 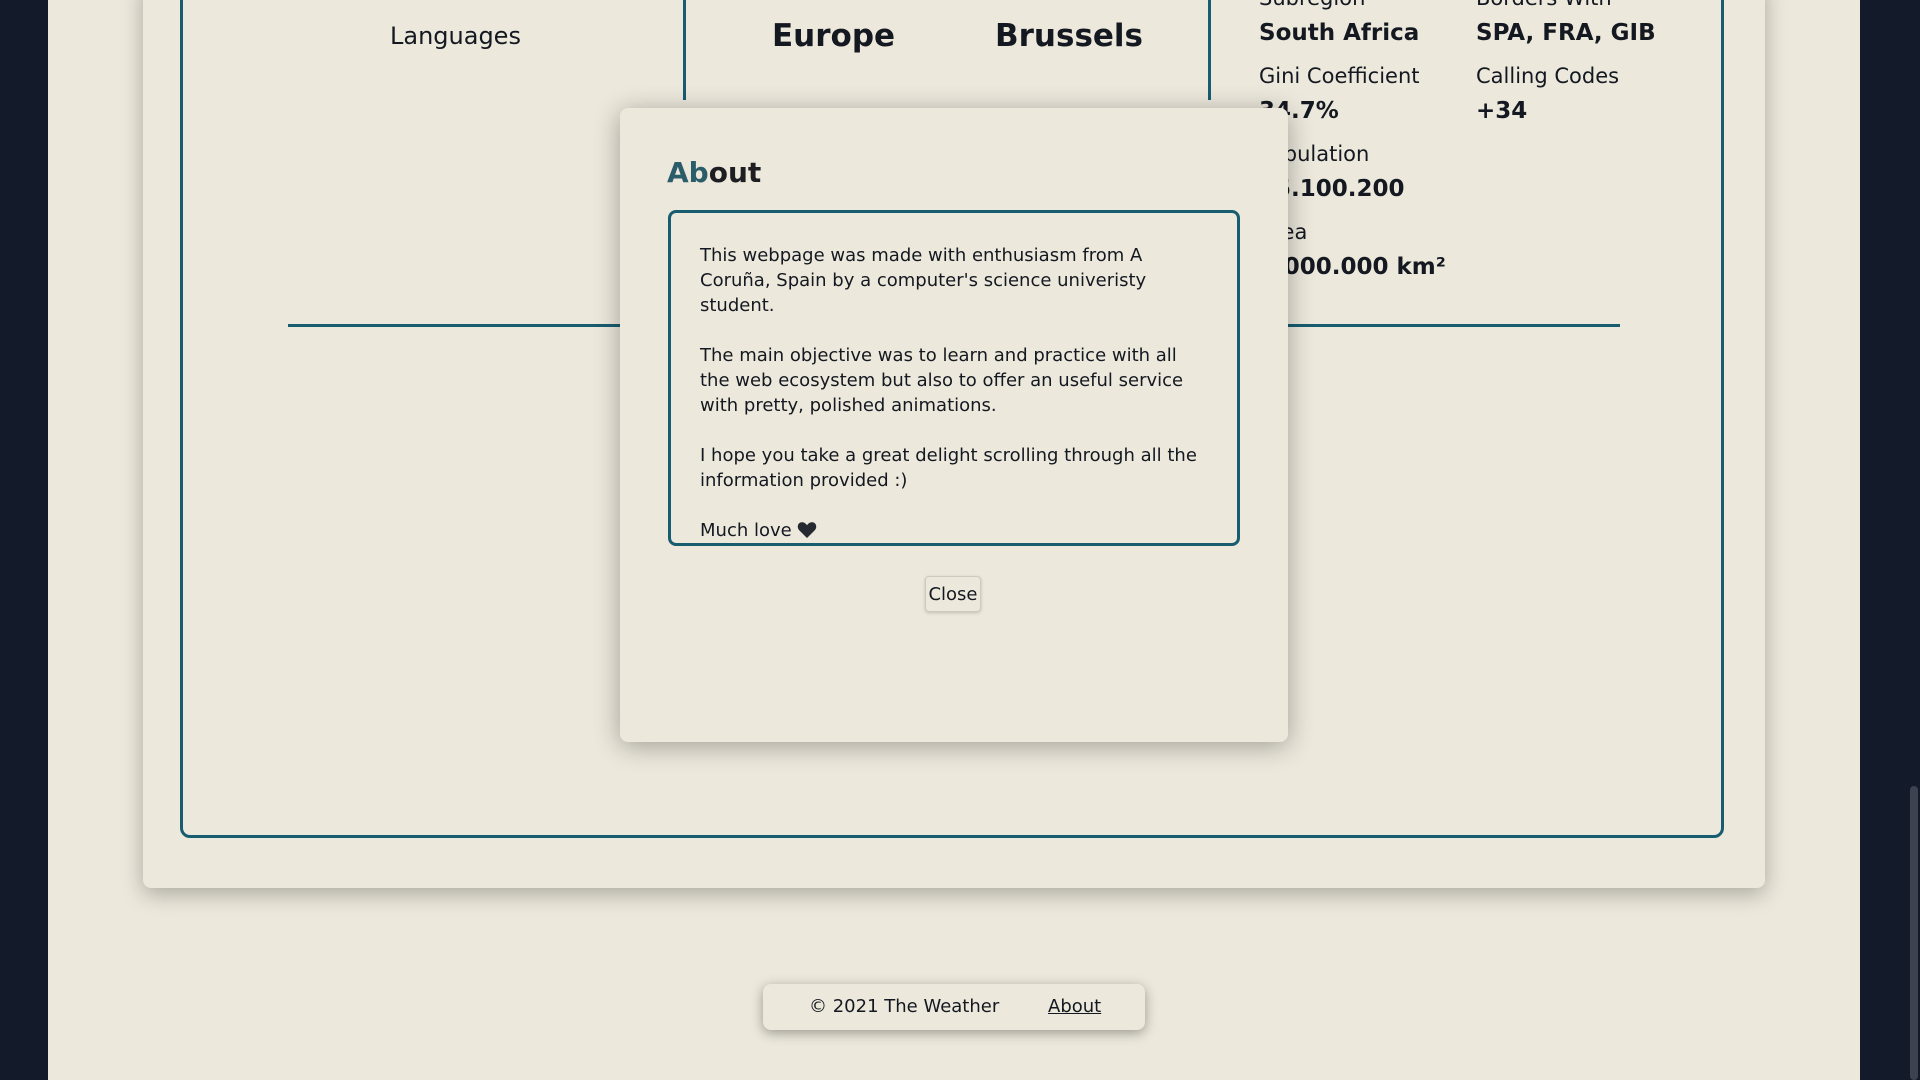 What do you see at coordinates (1069, 36) in the screenshot?
I see `capital-value: Brussels` at bounding box center [1069, 36].